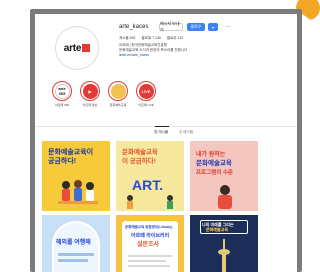 This screenshot has width=320, height=272. Describe the element at coordinates (62, 161) in the screenshot. I see `post-title-line: 궁금하다!` at that location.